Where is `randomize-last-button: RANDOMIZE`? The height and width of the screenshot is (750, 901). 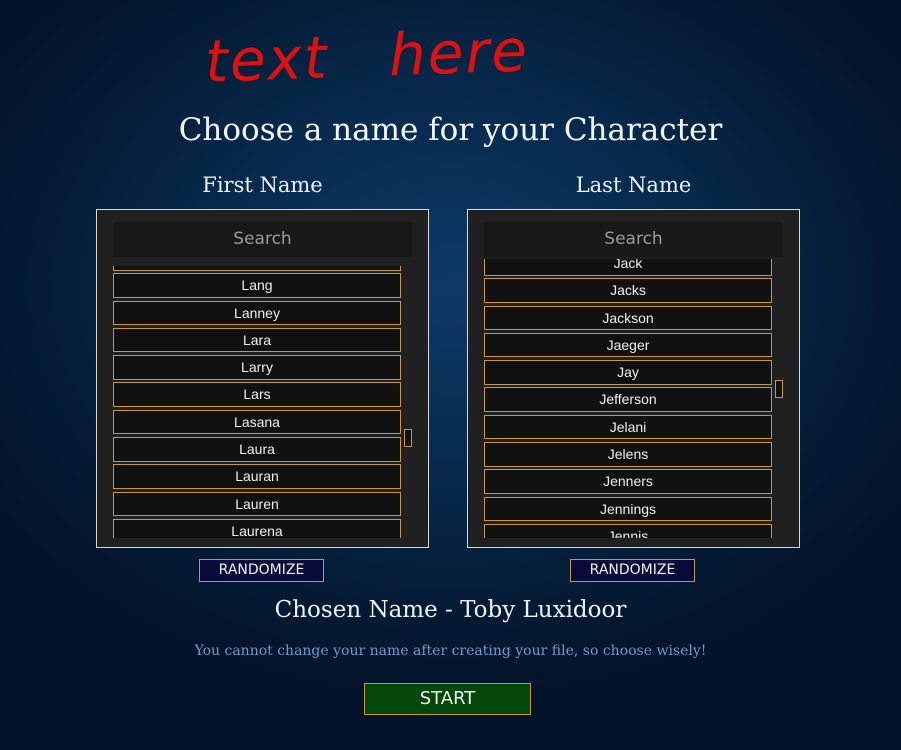
randomize-last-button: RANDOMIZE is located at coordinates (632, 570).